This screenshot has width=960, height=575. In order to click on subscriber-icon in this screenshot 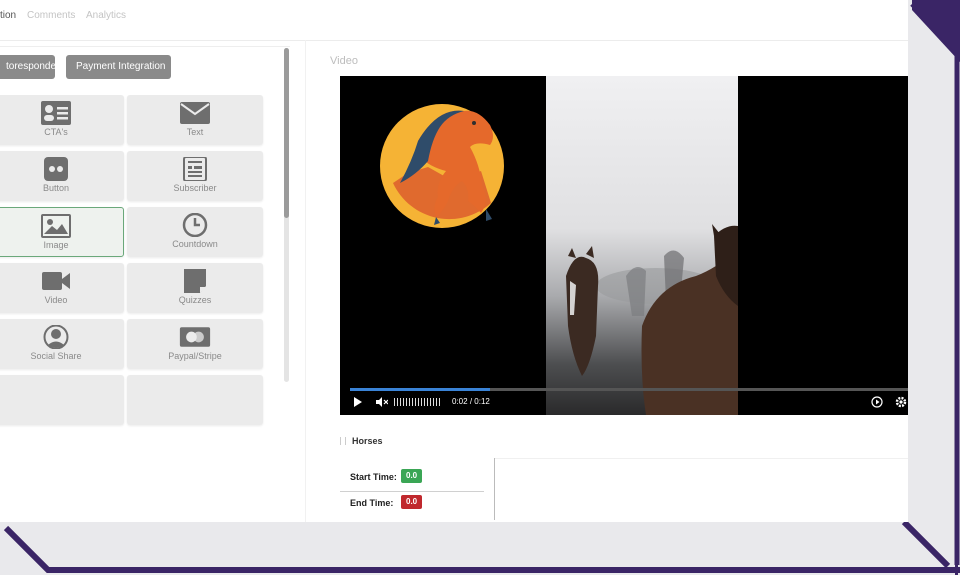, I will do `click(195, 169)`.